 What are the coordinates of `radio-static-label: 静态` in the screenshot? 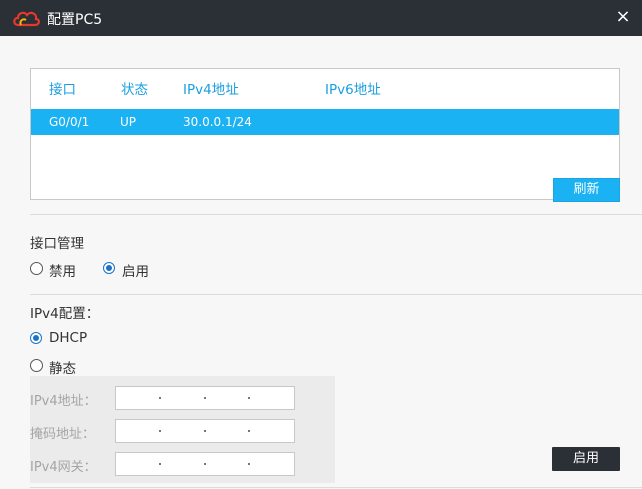 It's located at (62, 367).